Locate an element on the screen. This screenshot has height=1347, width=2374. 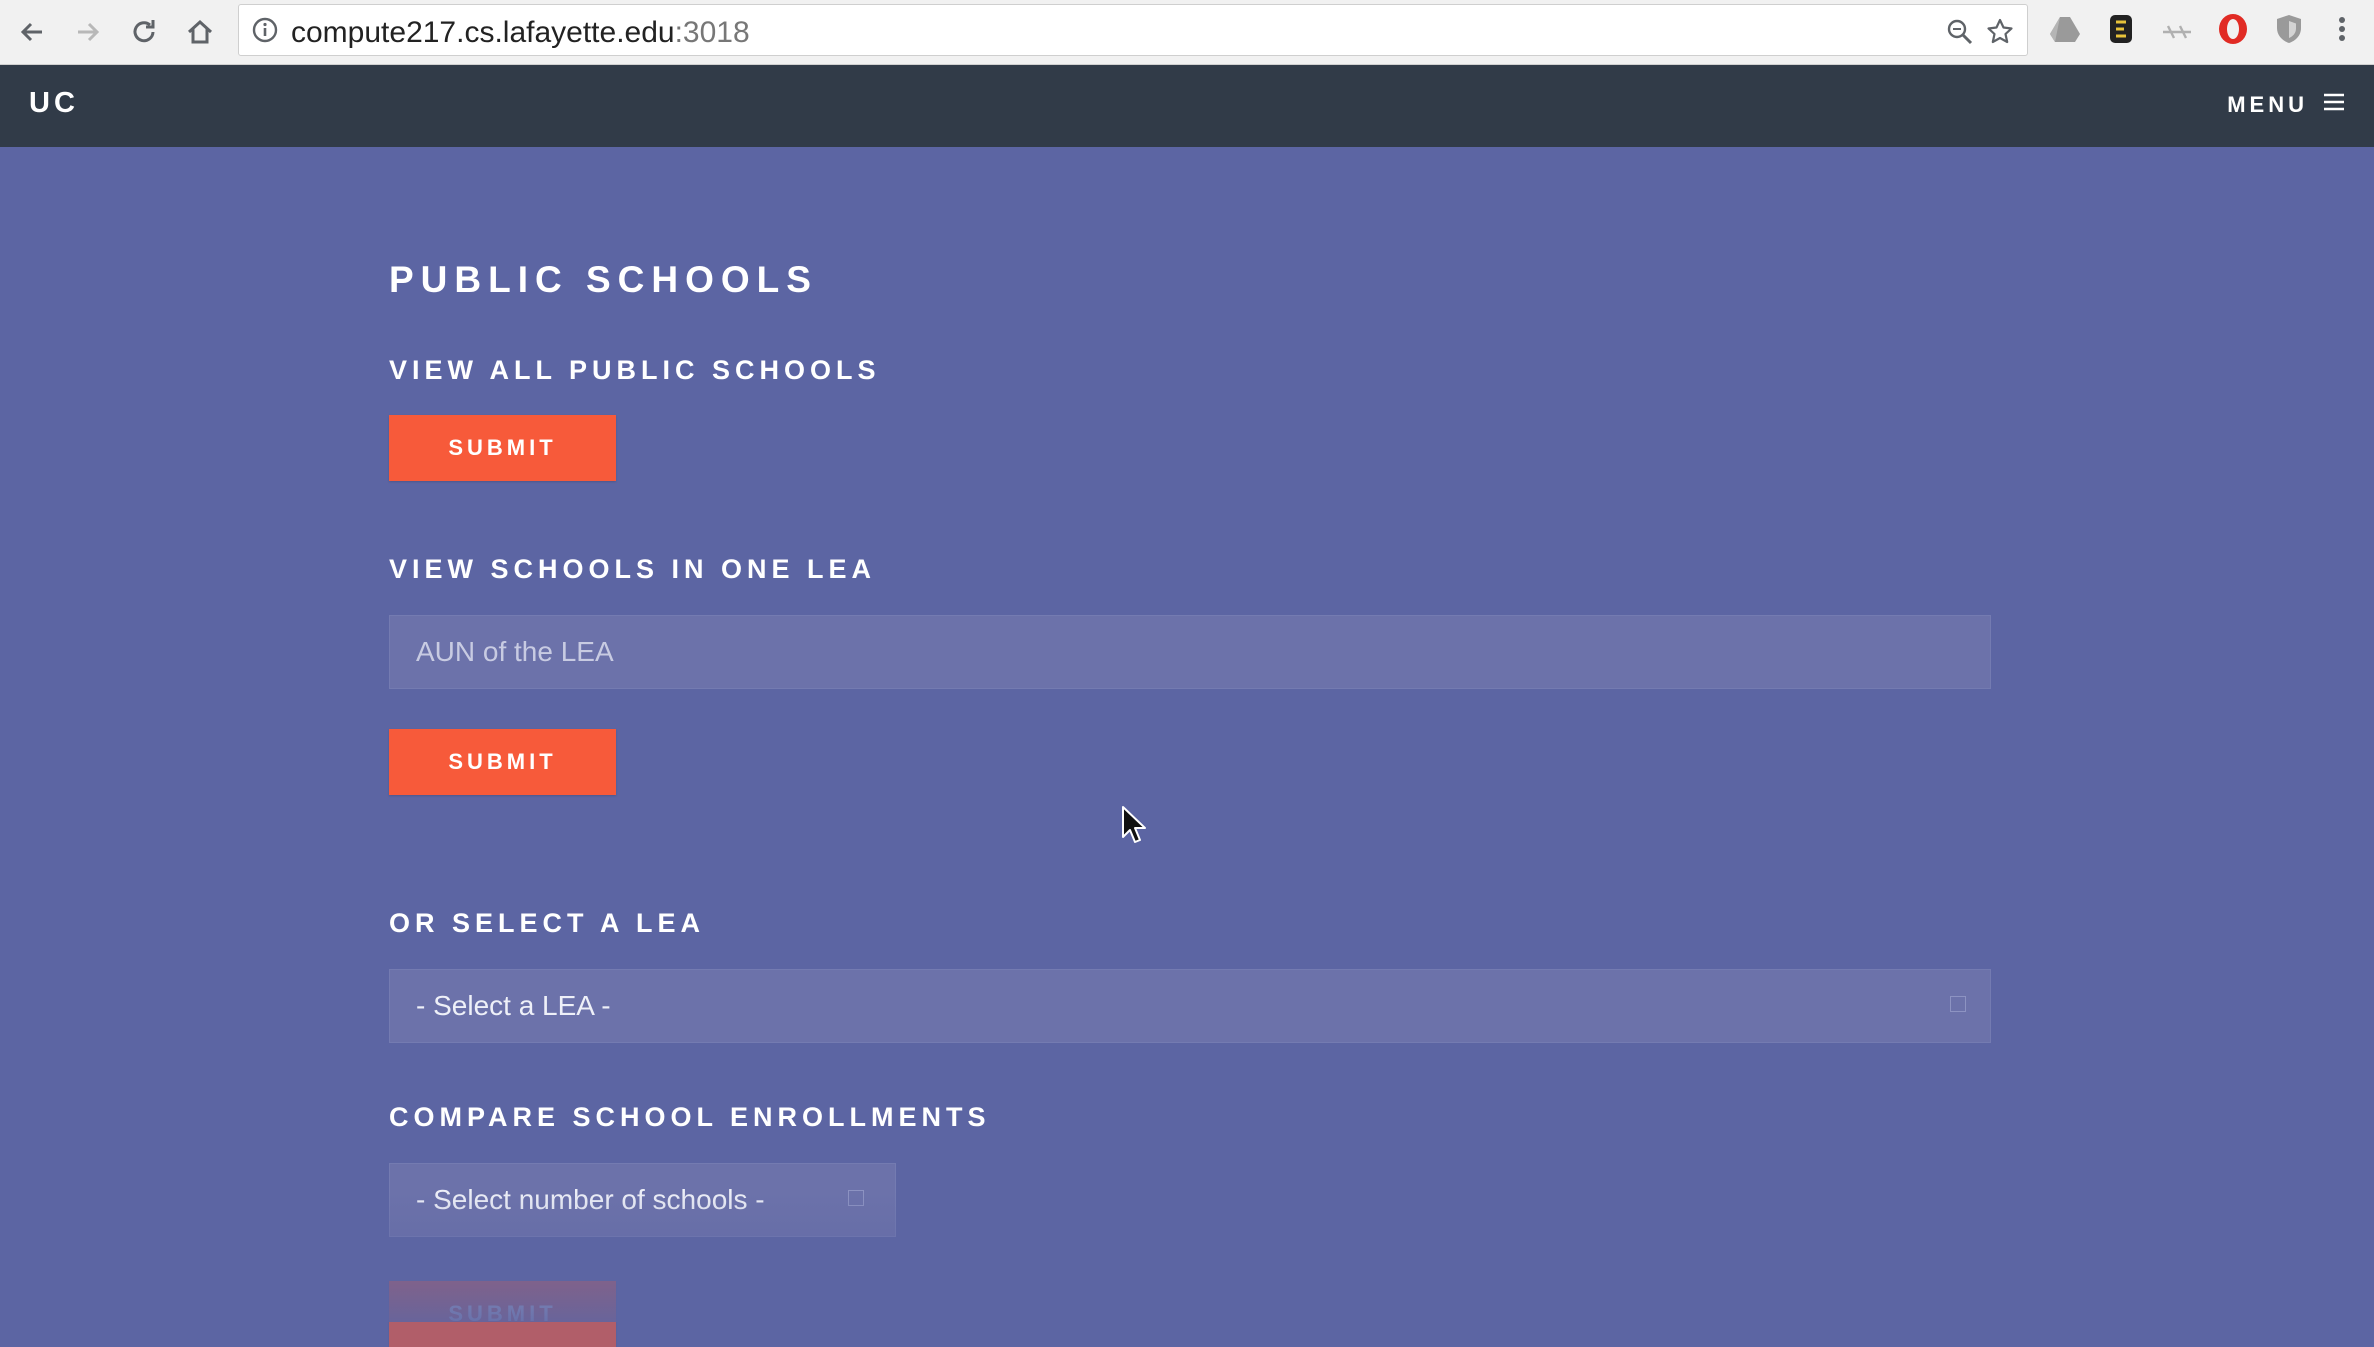
view-all-submit-button: SUBMIT is located at coordinates (502, 448).